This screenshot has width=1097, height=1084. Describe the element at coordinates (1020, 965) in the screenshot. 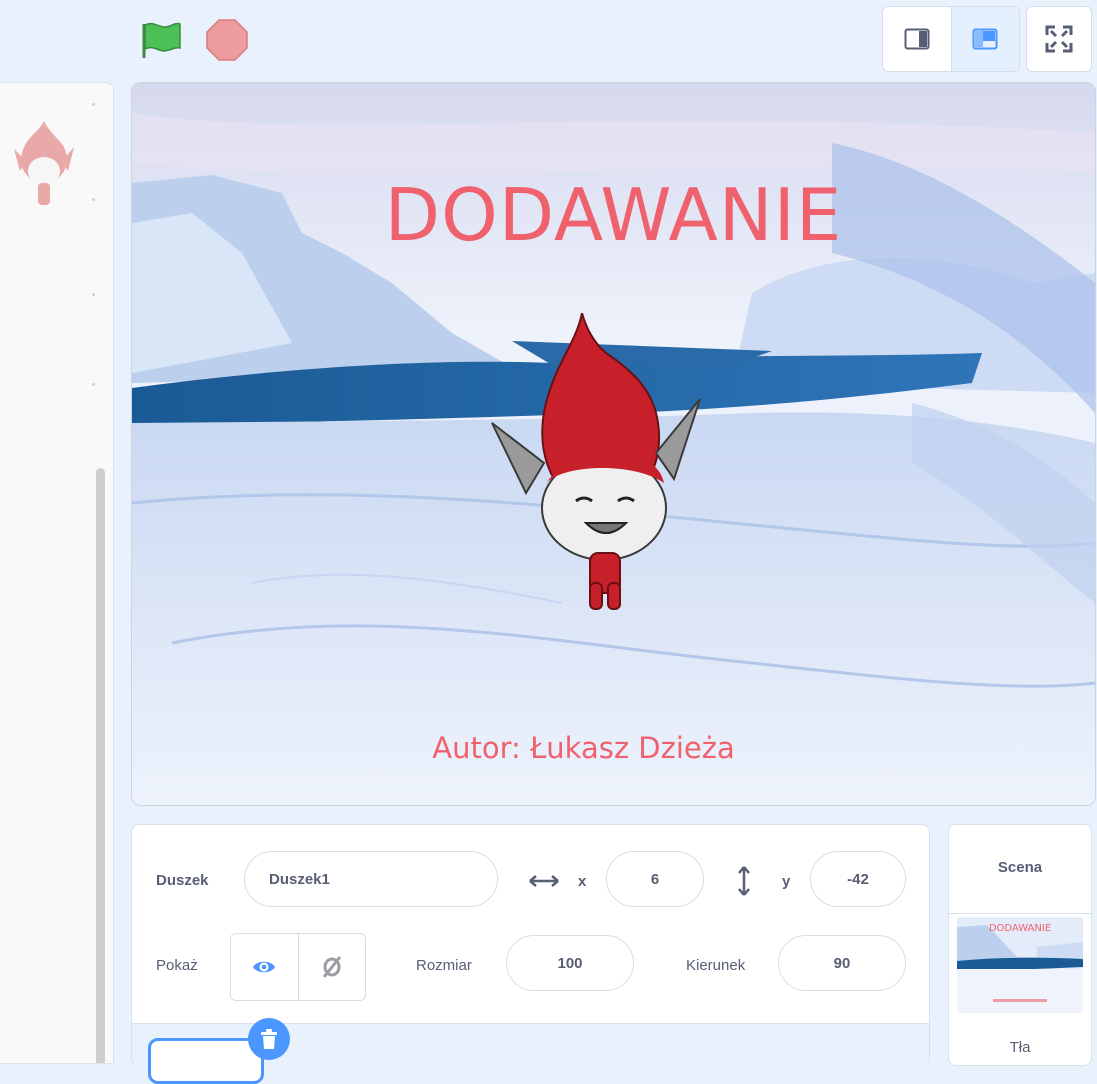

I see `backdrop-thumbnail: DODAWANIE` at that location.